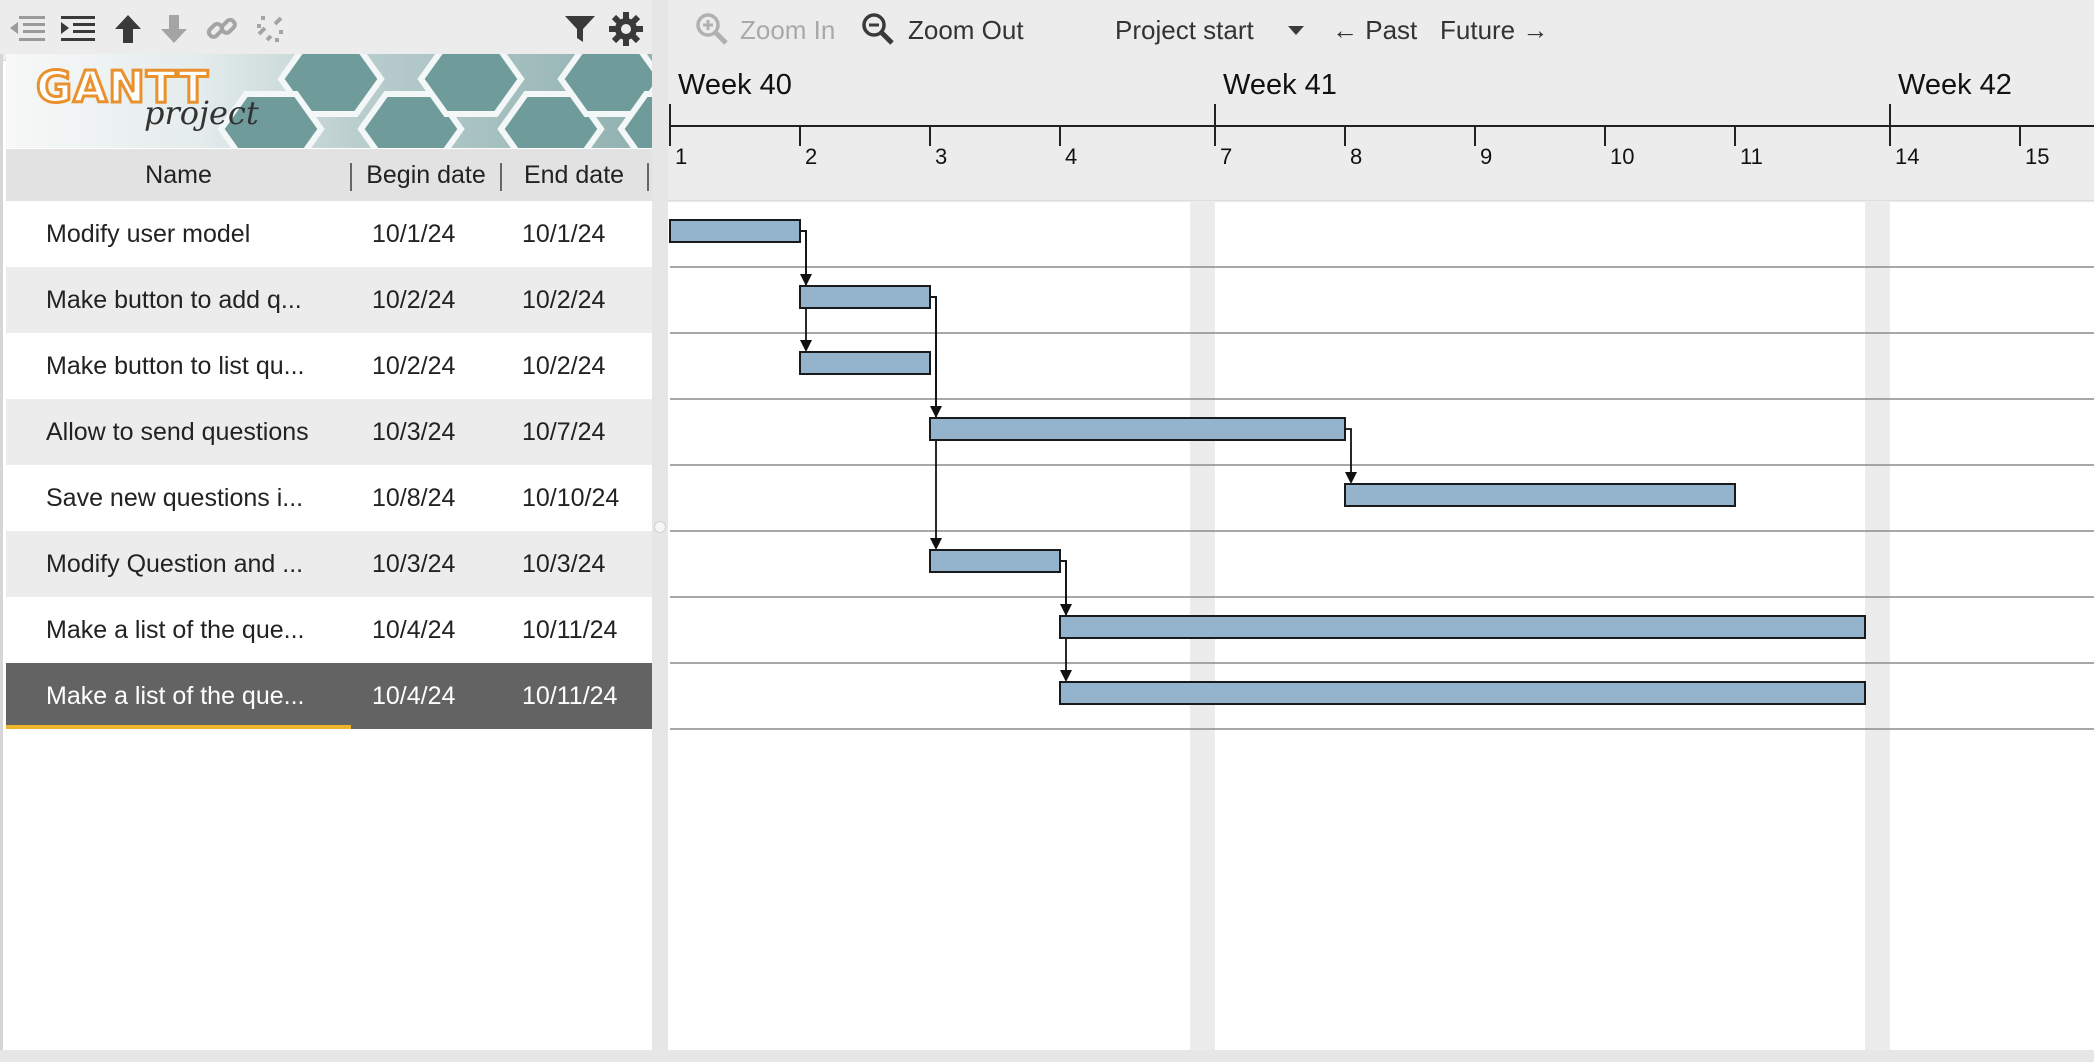 This screenshot has width=2094, height=1062. Describe the element at coordinates (811, 156) in the screenshot. I see `day-label: 2` at that location.